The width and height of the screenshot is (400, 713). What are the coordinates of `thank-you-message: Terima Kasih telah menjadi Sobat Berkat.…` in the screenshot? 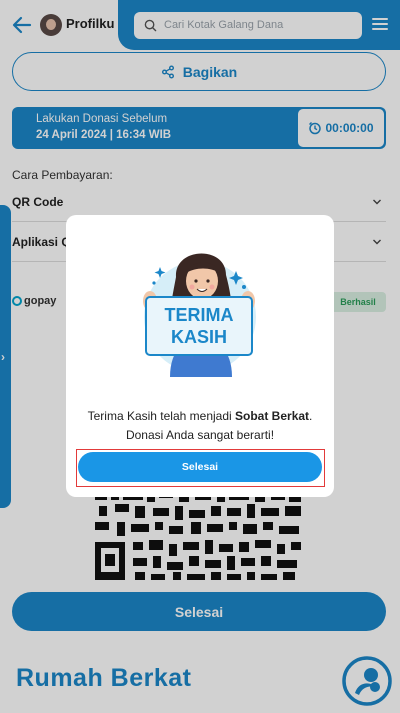 It's located at (200, 425).